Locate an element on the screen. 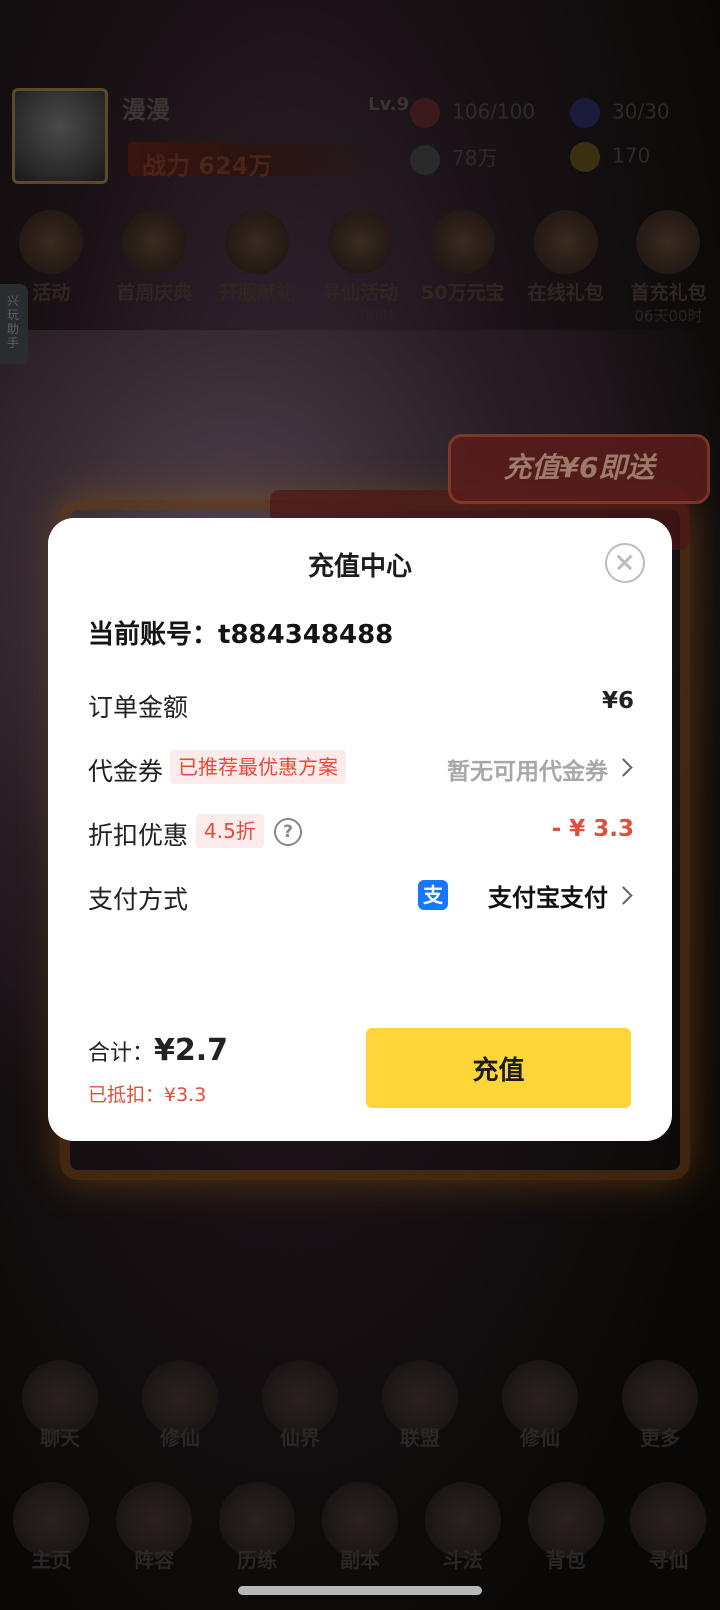  avatar is located at coordinates (60, 136).